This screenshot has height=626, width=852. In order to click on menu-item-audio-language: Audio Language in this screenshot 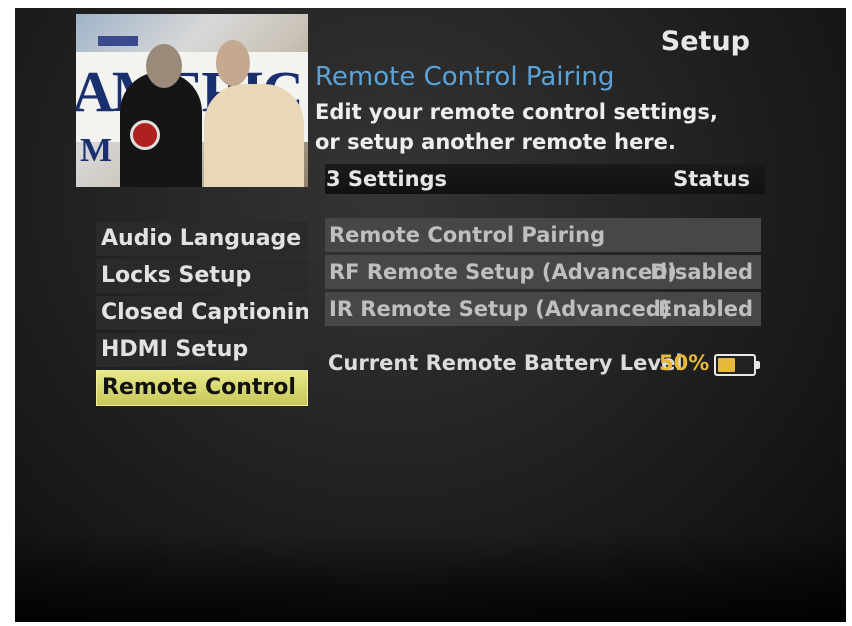, I will do `click(202, 239)`.